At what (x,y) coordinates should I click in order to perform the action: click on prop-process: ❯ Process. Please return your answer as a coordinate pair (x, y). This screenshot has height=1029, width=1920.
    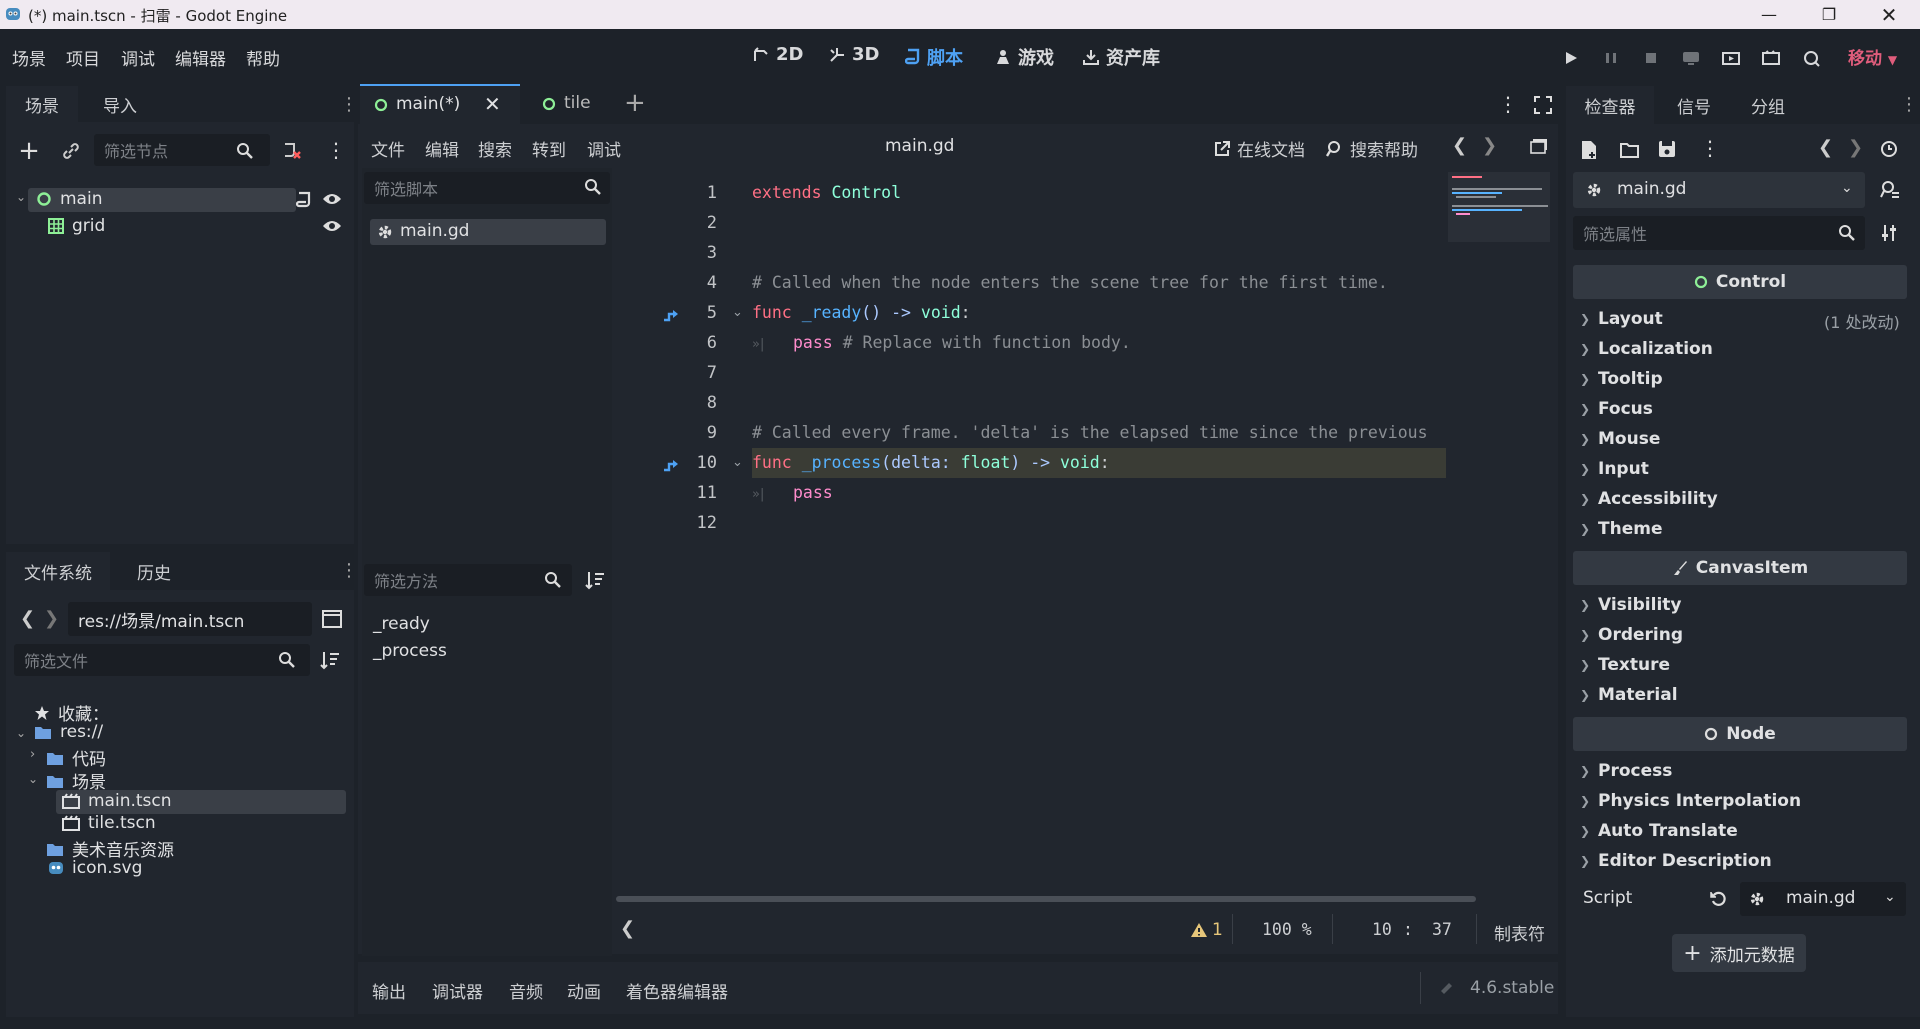
    Looking at the image, I should click on (1626, 771).